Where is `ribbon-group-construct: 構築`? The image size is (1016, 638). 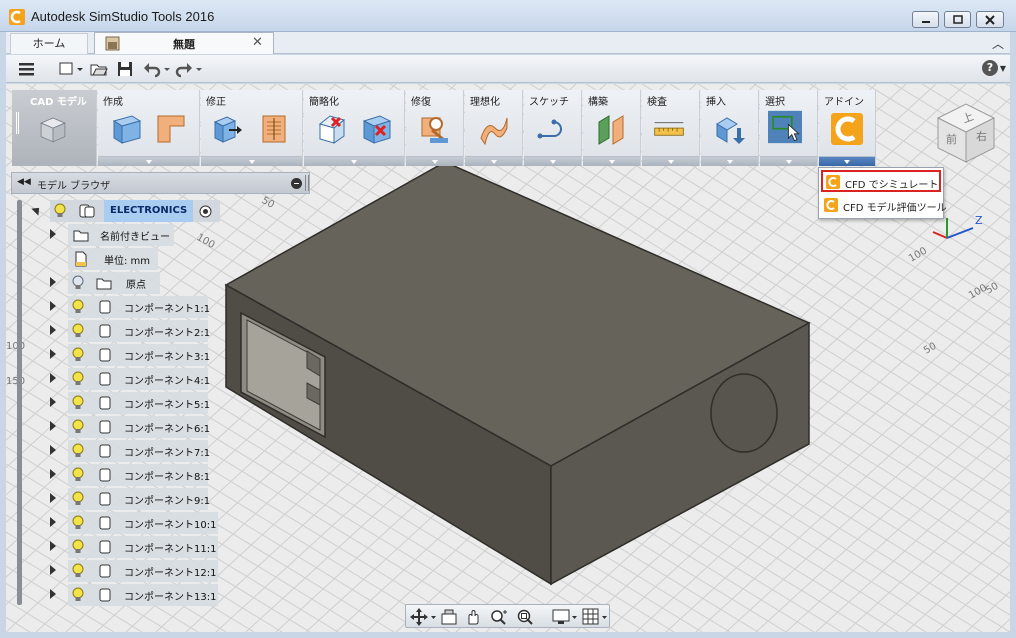 ribbon-group-construct: 構築 is located at coordinates (612, 128).